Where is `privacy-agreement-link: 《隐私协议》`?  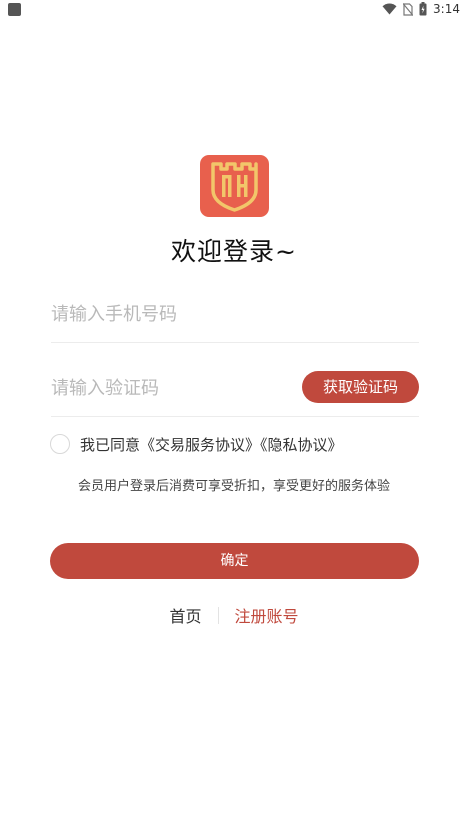
privacy-agreement-link: 《隐私协议》 is located at coordinates (301, 445).